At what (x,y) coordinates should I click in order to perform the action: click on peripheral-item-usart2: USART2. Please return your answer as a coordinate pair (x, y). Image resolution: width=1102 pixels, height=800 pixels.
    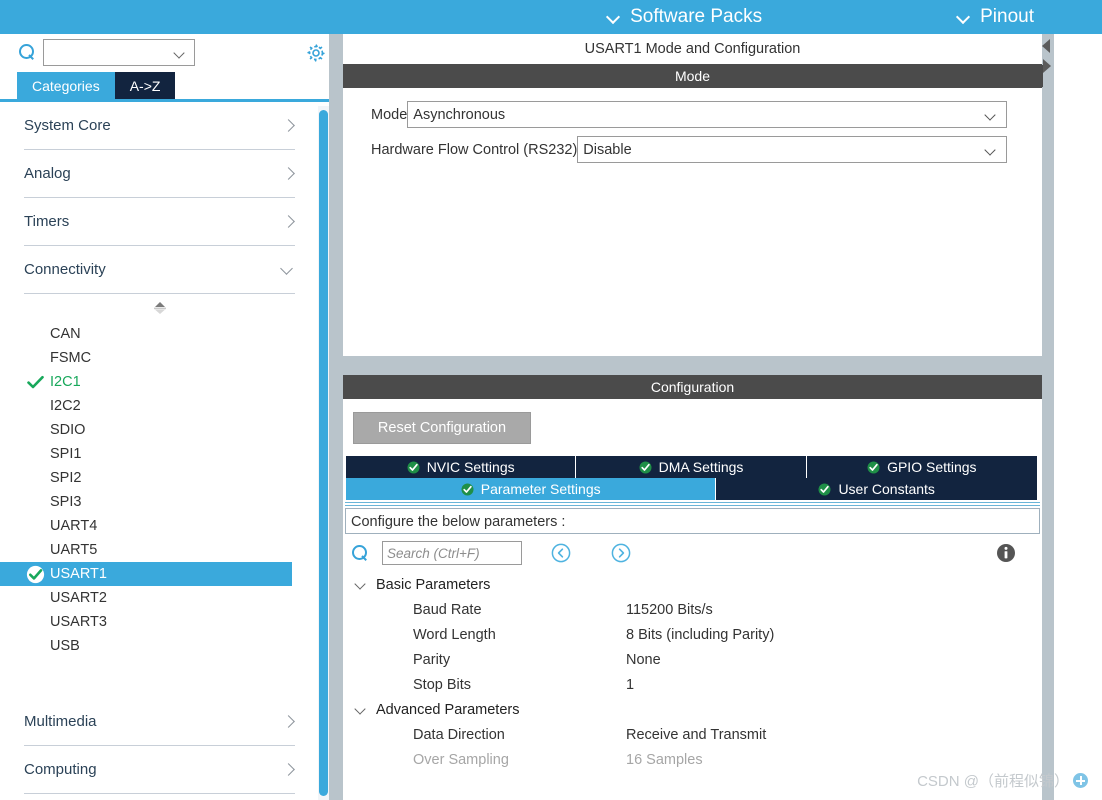
    Looking at the image, I should click on (146, 598).